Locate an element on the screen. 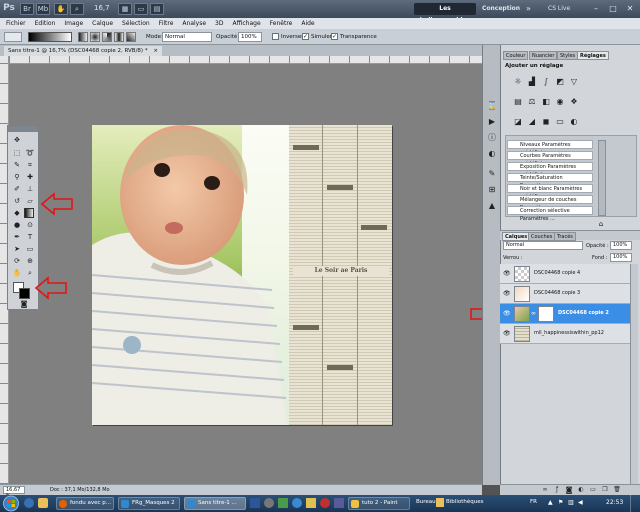 The image size is (640, 512). ie-icon is located at coordinates (29, 503).